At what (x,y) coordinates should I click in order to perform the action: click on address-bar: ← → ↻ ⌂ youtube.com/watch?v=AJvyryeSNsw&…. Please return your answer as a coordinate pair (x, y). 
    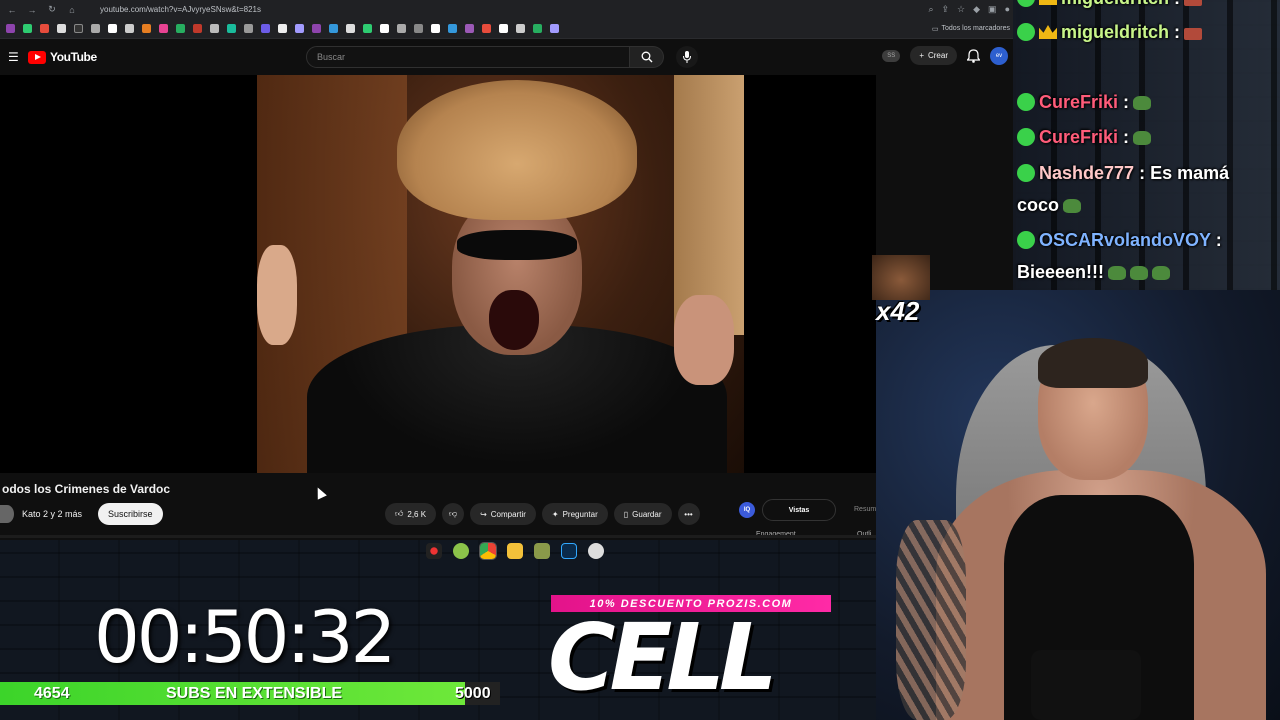
    Looking at the image, I should click on (508, 9).